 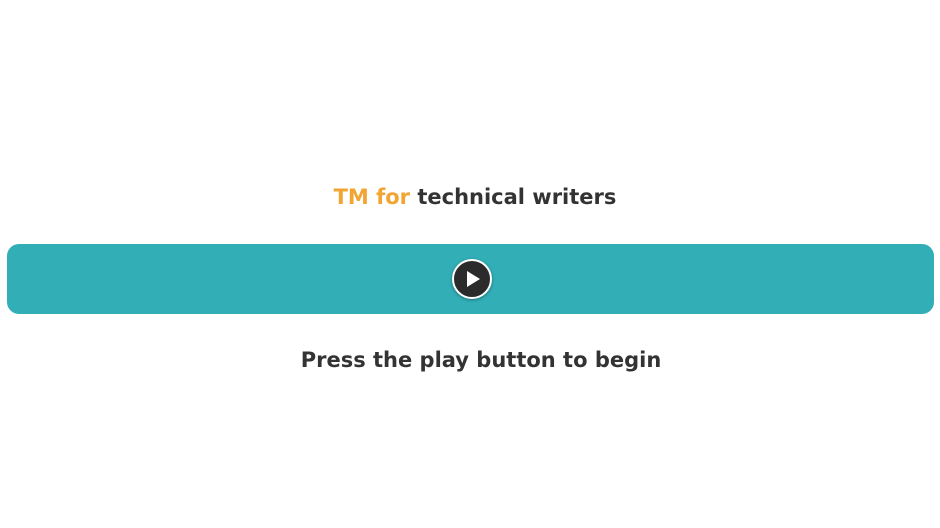 I want to click on player-bar, so click(x=470, y=279).